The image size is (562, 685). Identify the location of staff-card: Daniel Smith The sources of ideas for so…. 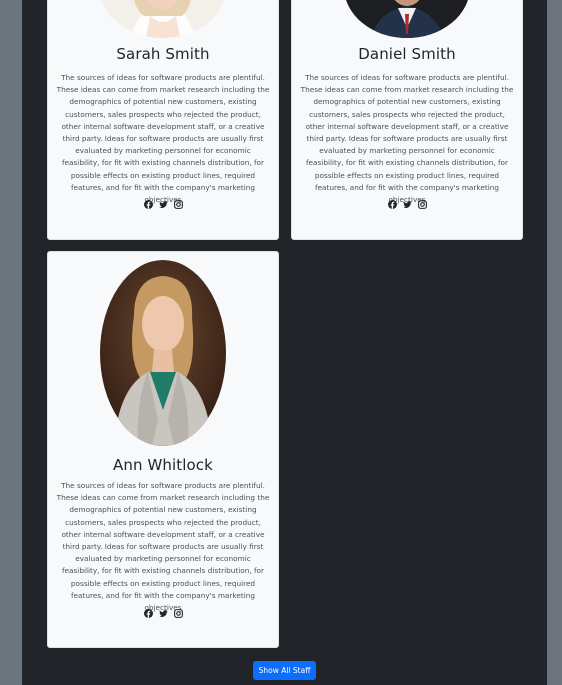
(407, 120).